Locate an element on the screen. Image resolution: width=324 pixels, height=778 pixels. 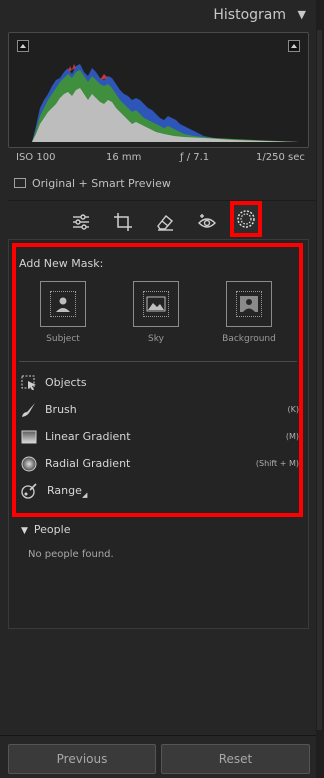
brush-shortcut: (K) is located at coordinates (293, 409).